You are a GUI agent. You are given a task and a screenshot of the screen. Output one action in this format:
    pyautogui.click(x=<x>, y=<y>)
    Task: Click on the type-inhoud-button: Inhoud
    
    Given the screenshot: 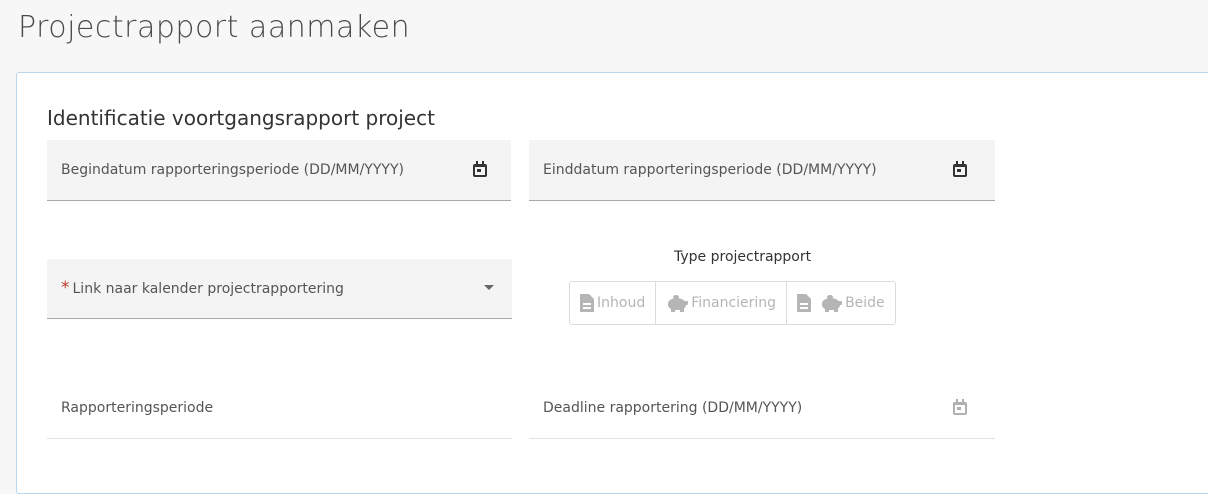 What is the action you would take?
    pyautogui.click(x=613, y=303)
    